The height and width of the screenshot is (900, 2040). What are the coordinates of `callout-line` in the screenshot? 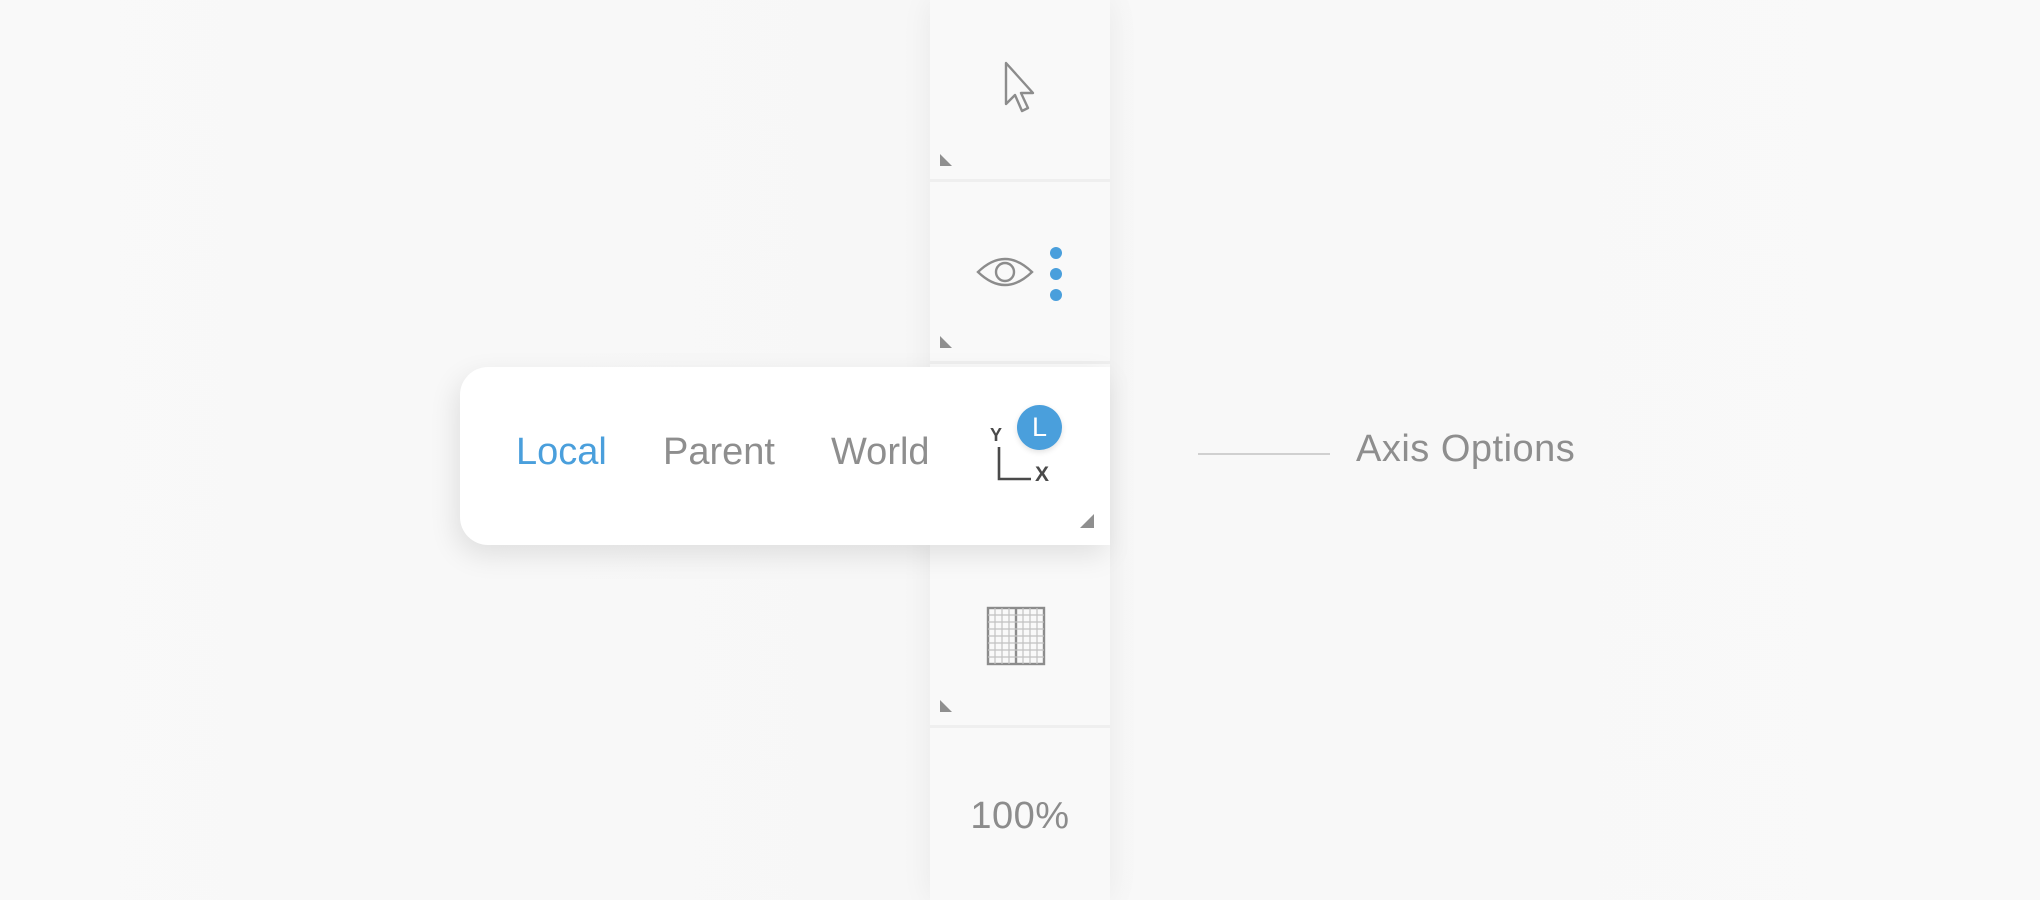 It's located at (1264, 454).